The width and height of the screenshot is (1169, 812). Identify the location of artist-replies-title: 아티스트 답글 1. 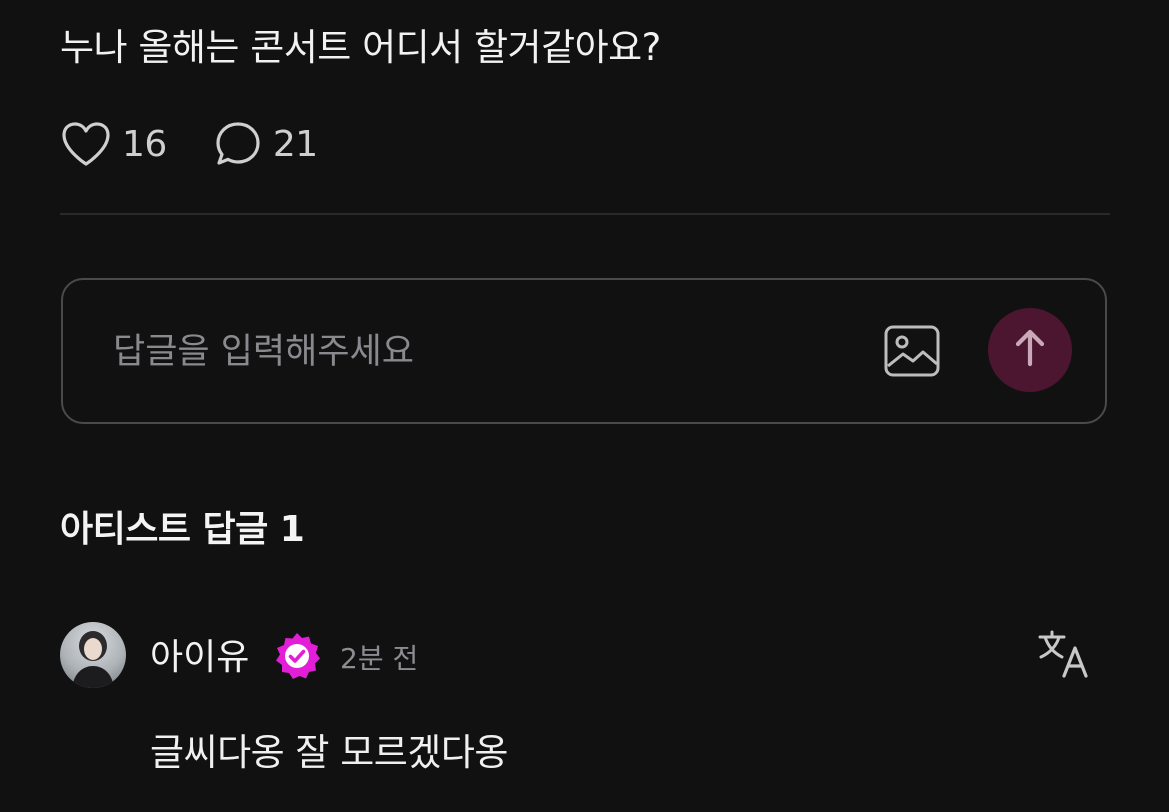
(182, 529).